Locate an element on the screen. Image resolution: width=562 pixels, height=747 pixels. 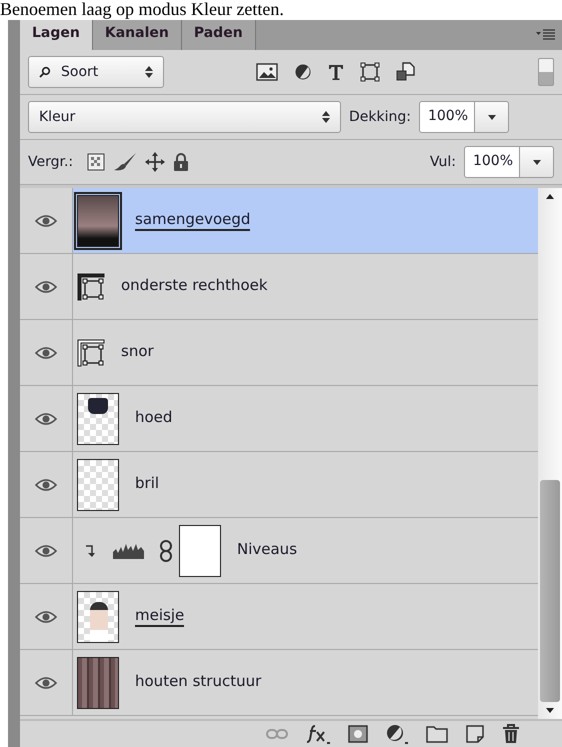
layer-name: onderste rechthoek is located at coordinates (194, 286).